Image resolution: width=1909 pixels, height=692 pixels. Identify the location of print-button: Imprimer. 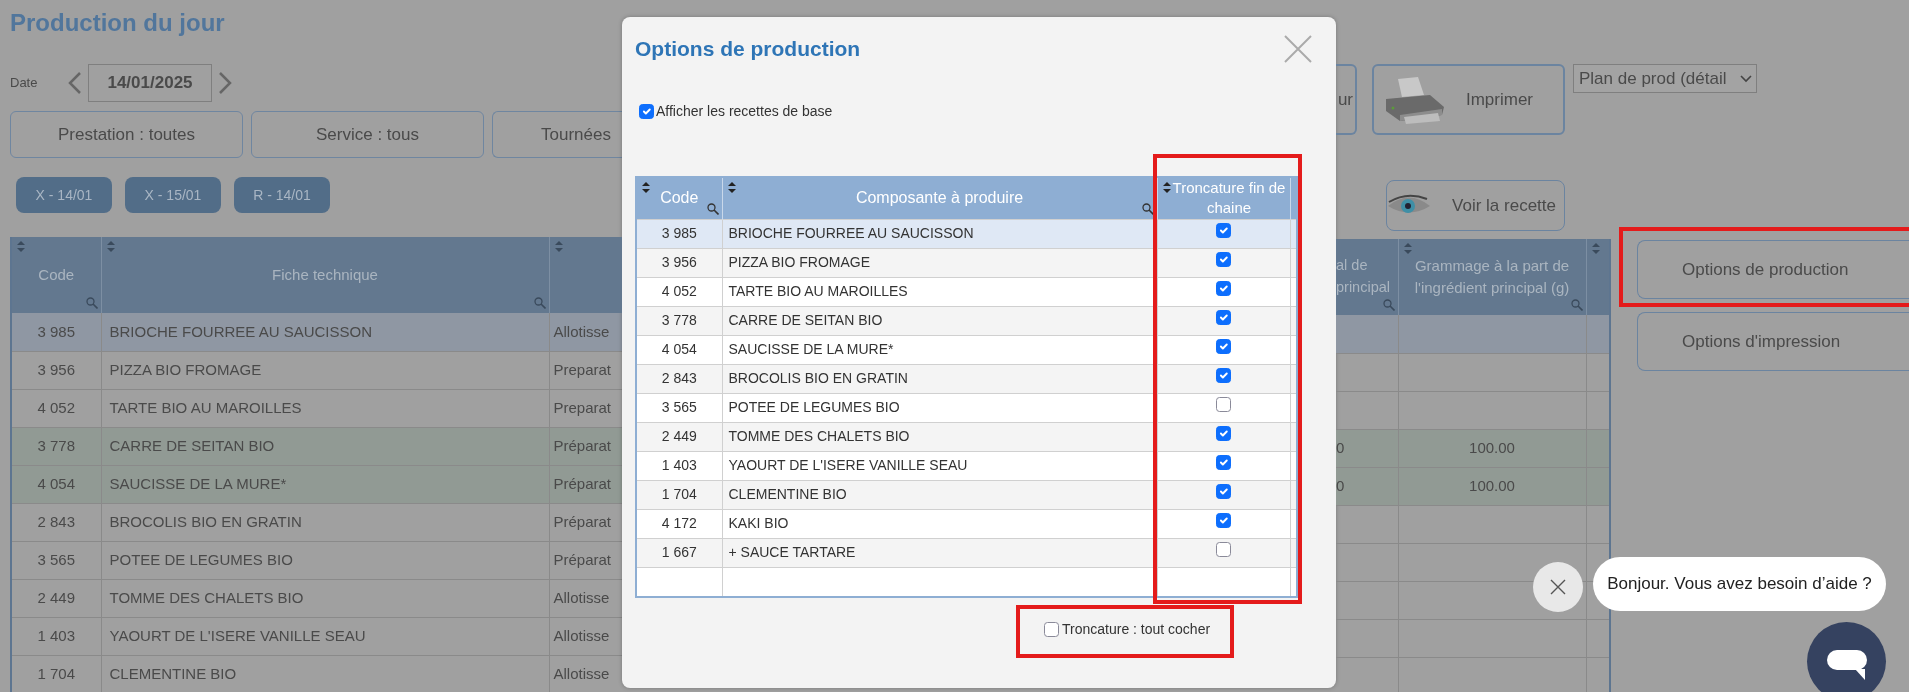
(1468, 99).